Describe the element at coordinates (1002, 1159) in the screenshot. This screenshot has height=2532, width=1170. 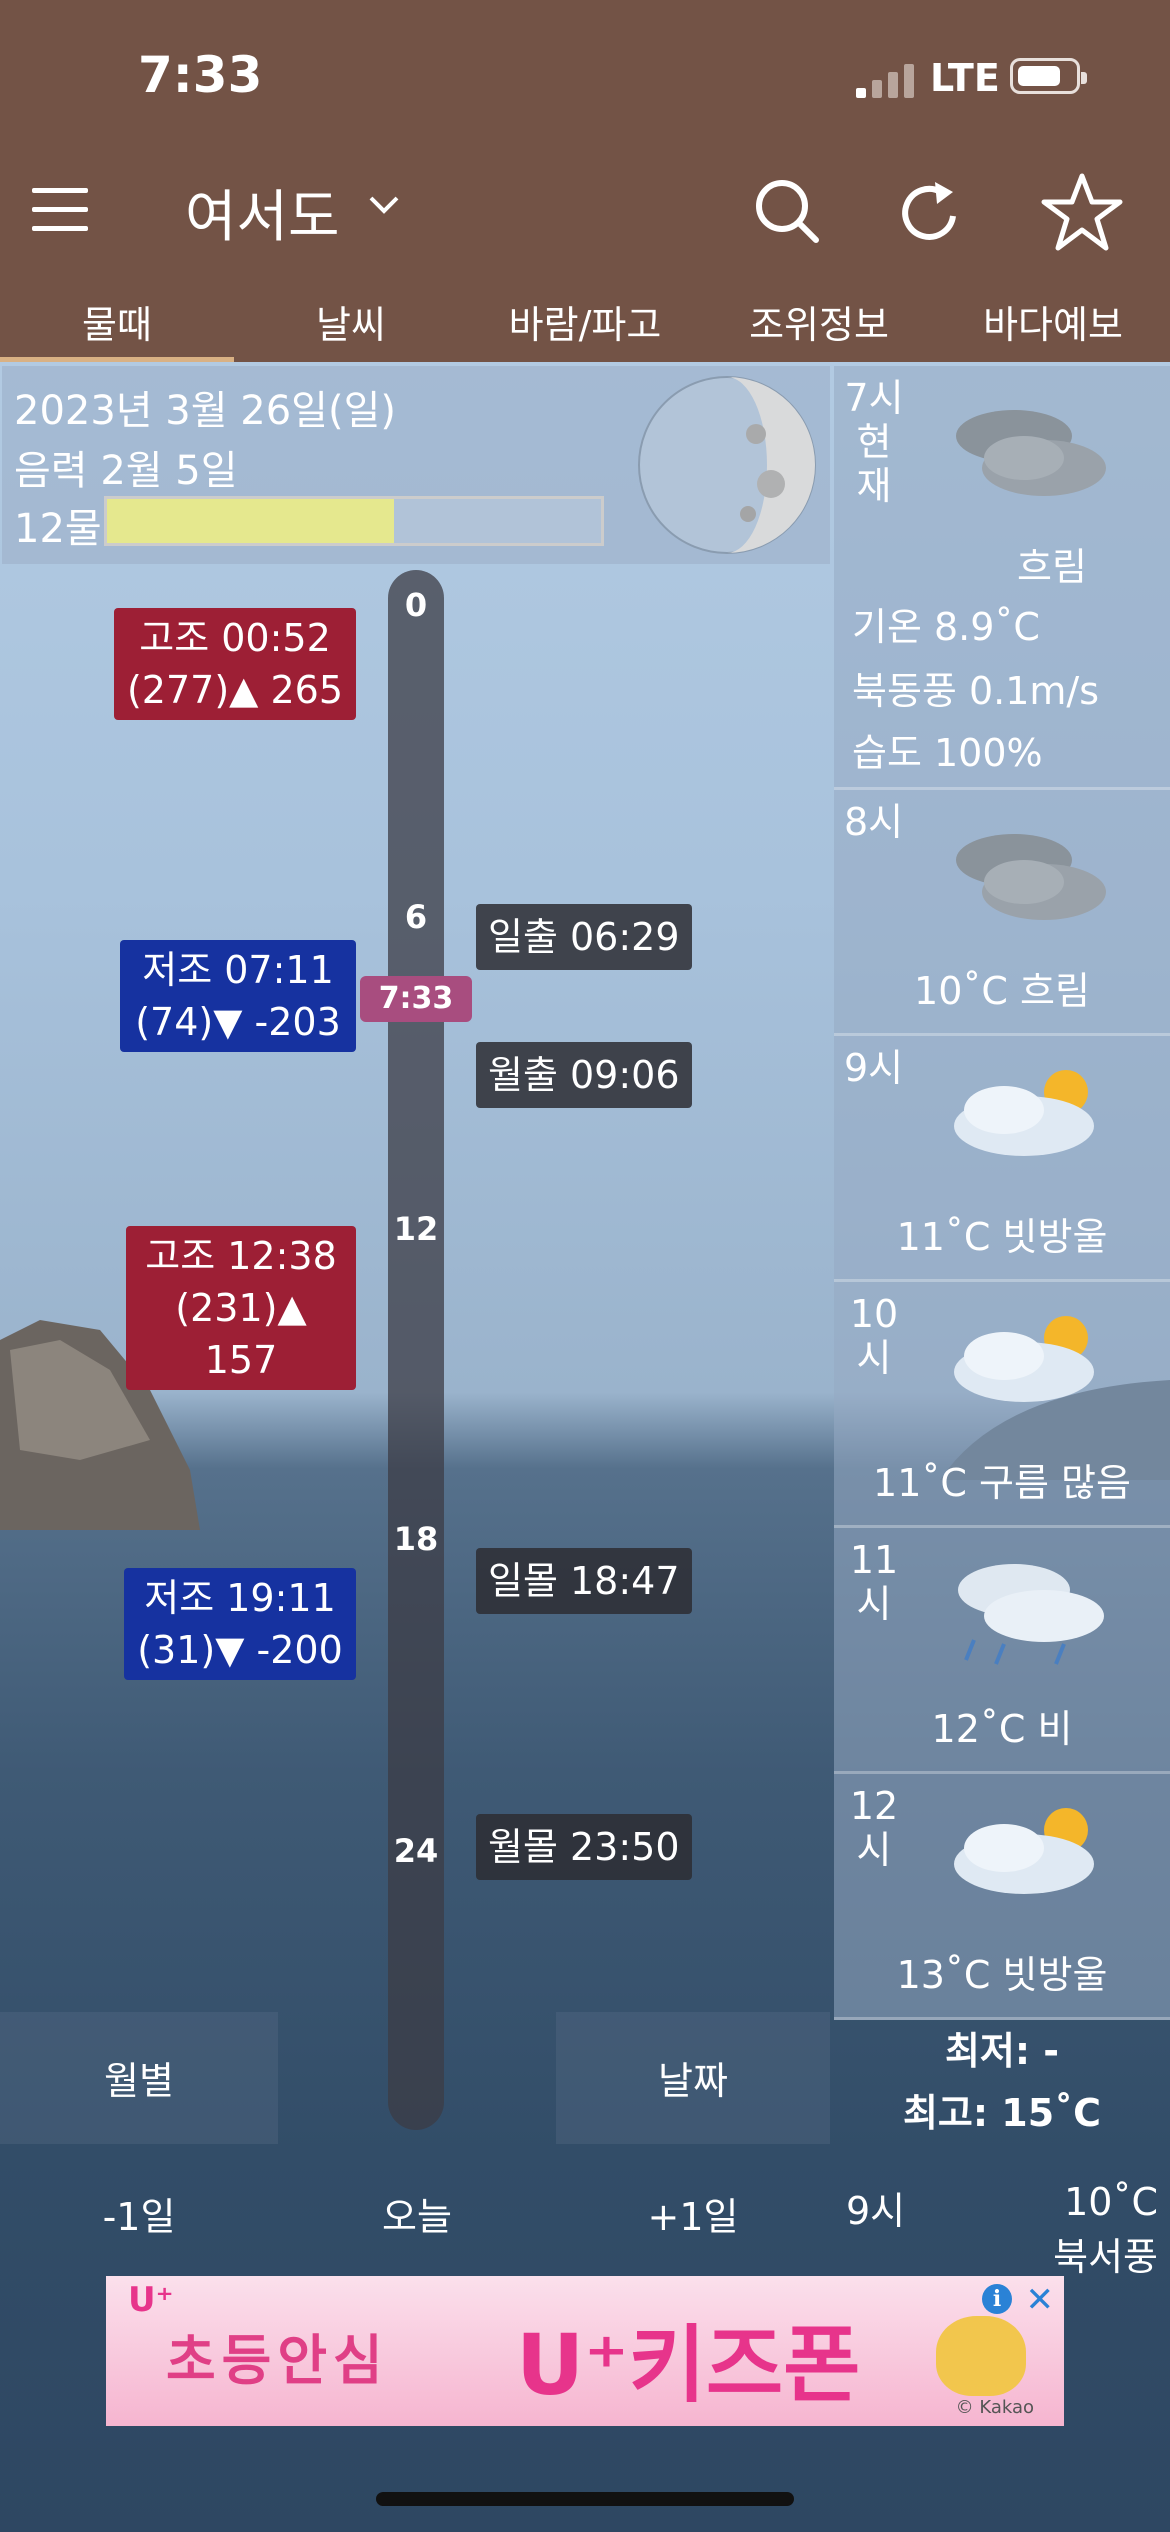
I see `weather-hour-cell: 9시 11˚C 빗방울` at that location.